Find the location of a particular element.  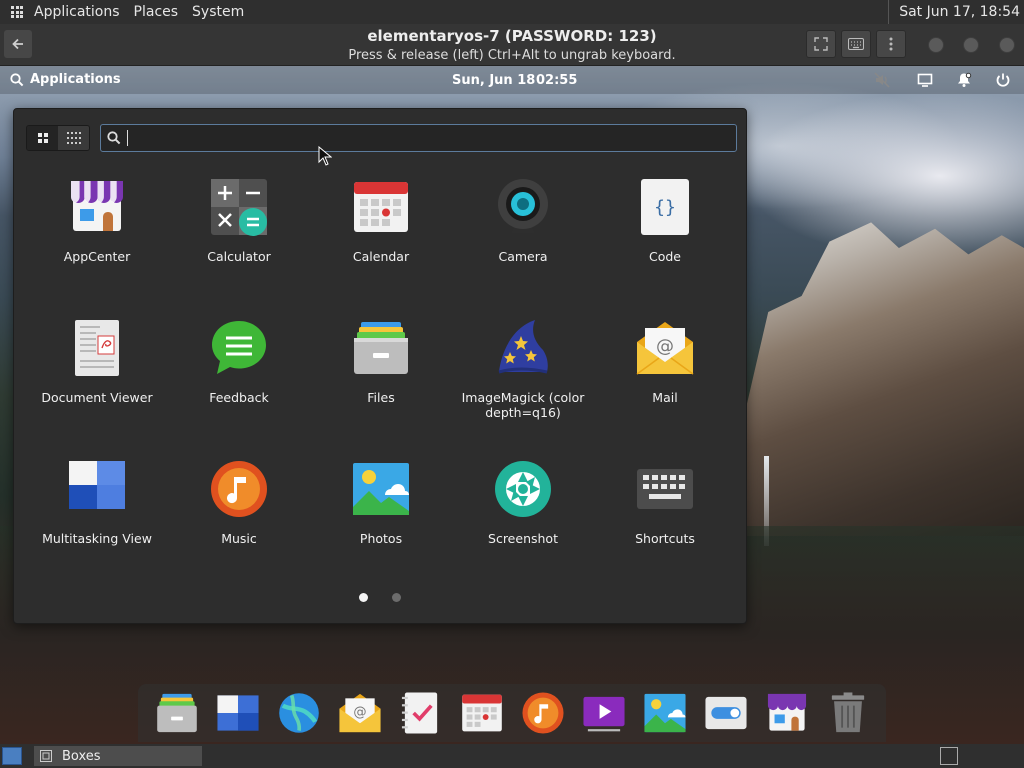

app-appcenter: AppCenter is located at coordinates (97, 247).